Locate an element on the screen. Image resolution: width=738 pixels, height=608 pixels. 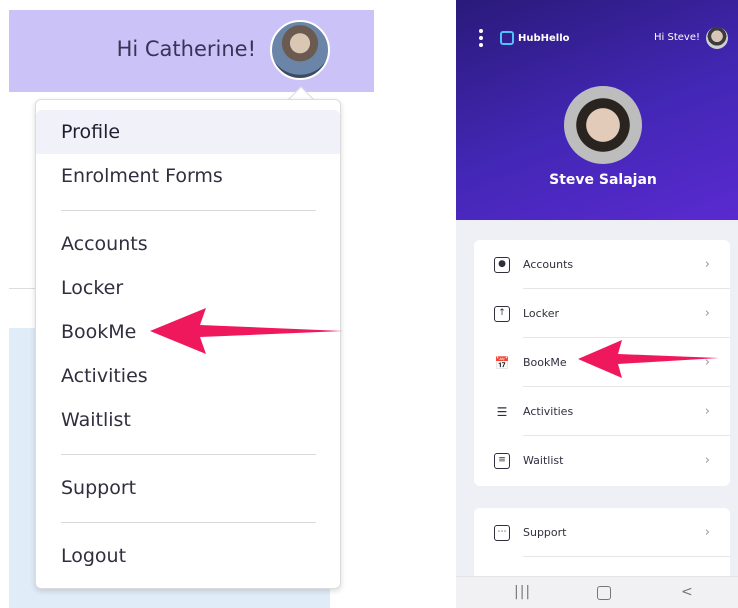
mobile-item-locker: ↑ Locker › is located at coordinates (602, 313).